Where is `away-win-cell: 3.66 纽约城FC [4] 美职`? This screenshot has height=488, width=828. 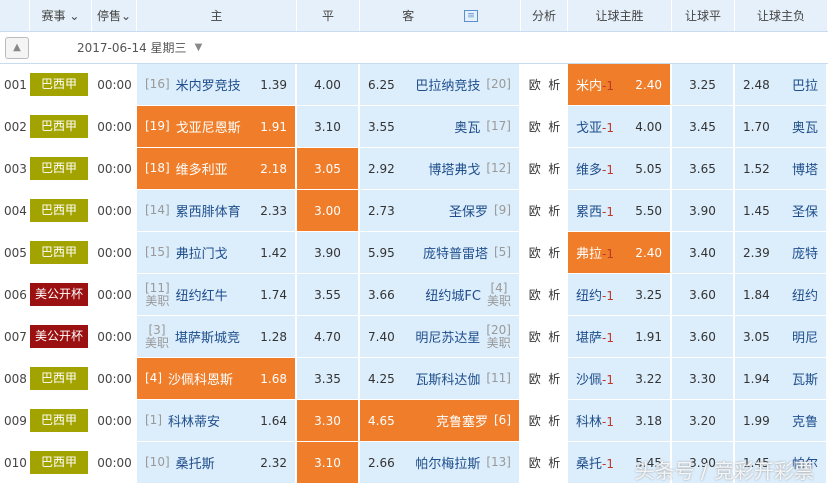 away-win-cell: 3.66 纽约城FC [4] 美职 is located at coordinates (440, 294).